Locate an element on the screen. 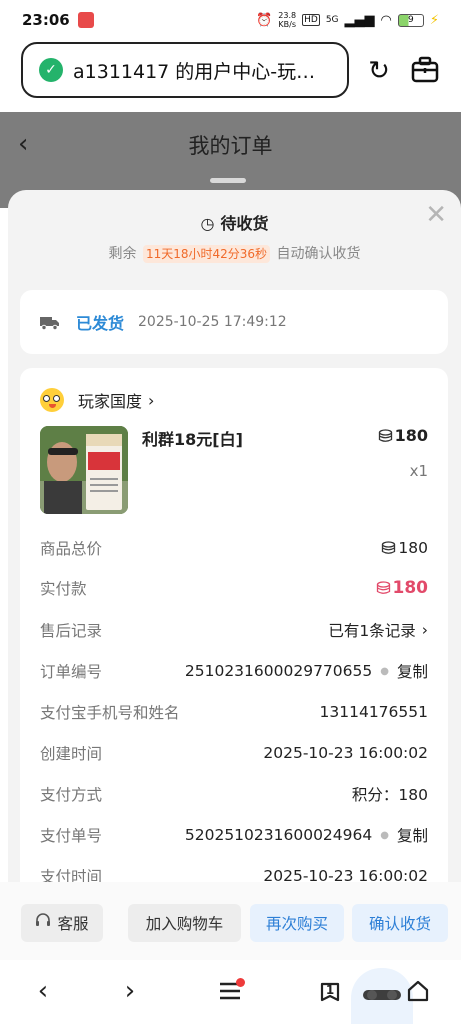 The height and width of the screenshot is (1024, 461). back-icon: ‹ is located at coordinates (43, 991).